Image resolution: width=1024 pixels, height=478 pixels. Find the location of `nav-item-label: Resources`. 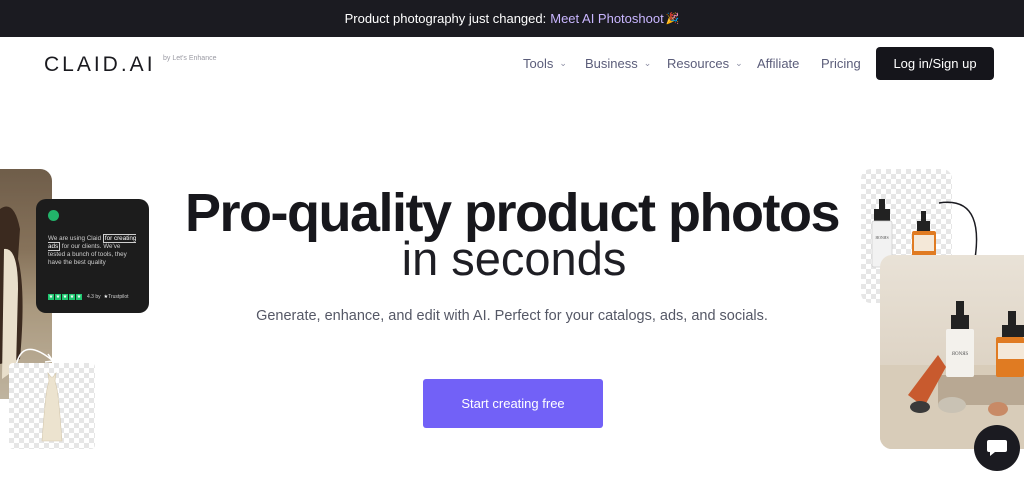

nav-item-label: Resources is located at coordinates (698, 63).